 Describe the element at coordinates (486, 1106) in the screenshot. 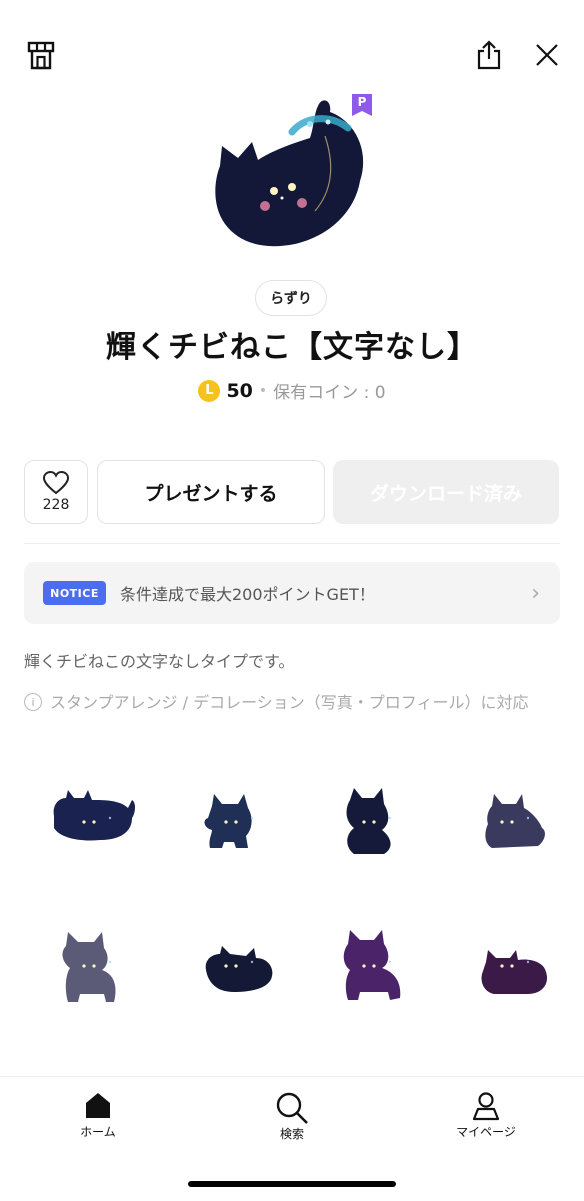

I see `person-icon` at that location.